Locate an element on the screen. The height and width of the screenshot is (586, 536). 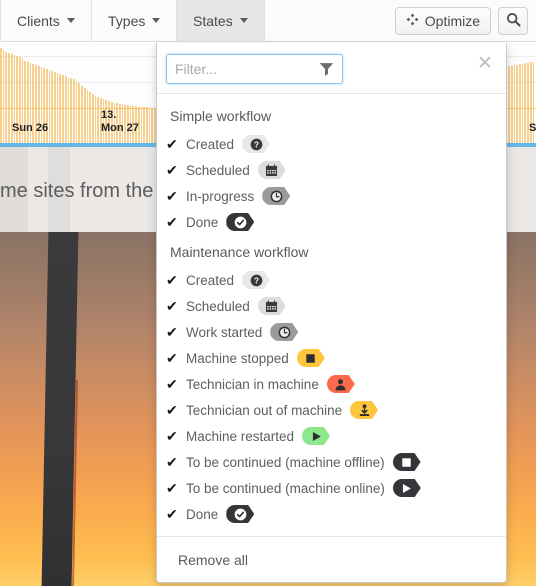
nav-tab-states: States is located at coordinates (221, 20).